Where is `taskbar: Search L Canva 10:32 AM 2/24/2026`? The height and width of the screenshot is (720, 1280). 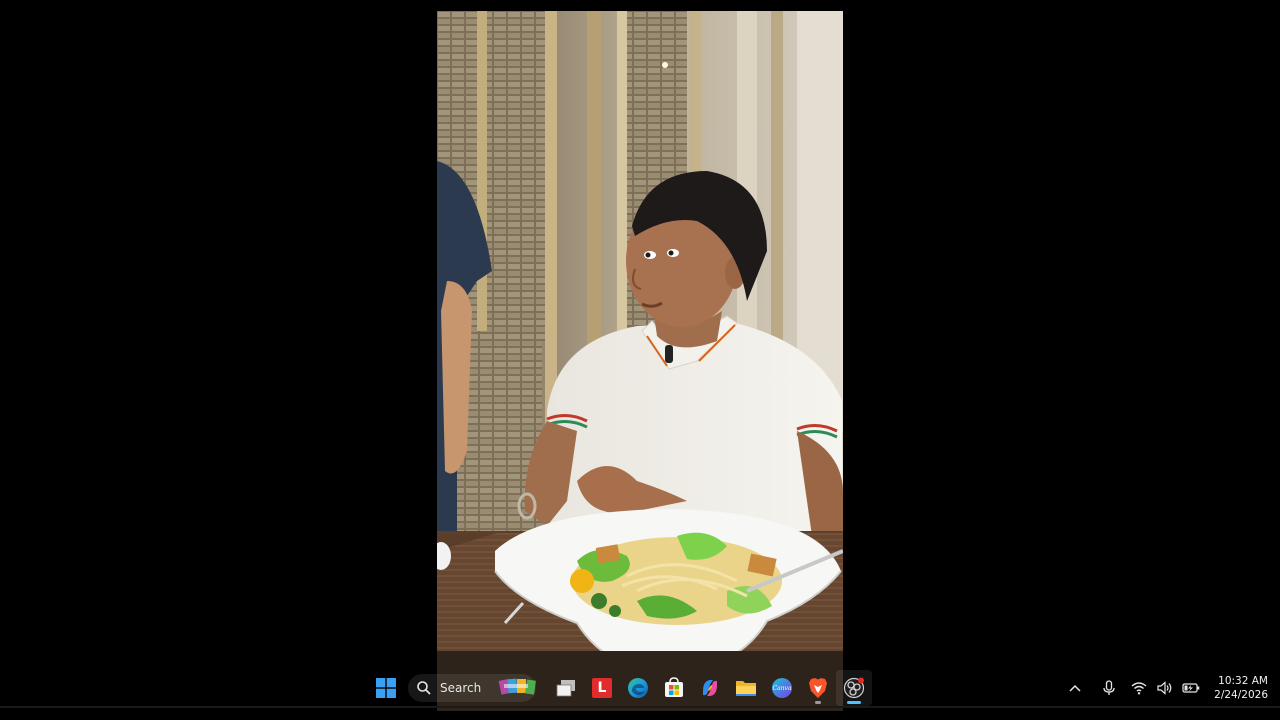 taskbar: Search L Canva 10:32 AM 2/24/2026 is located at coordinates (640, 688).